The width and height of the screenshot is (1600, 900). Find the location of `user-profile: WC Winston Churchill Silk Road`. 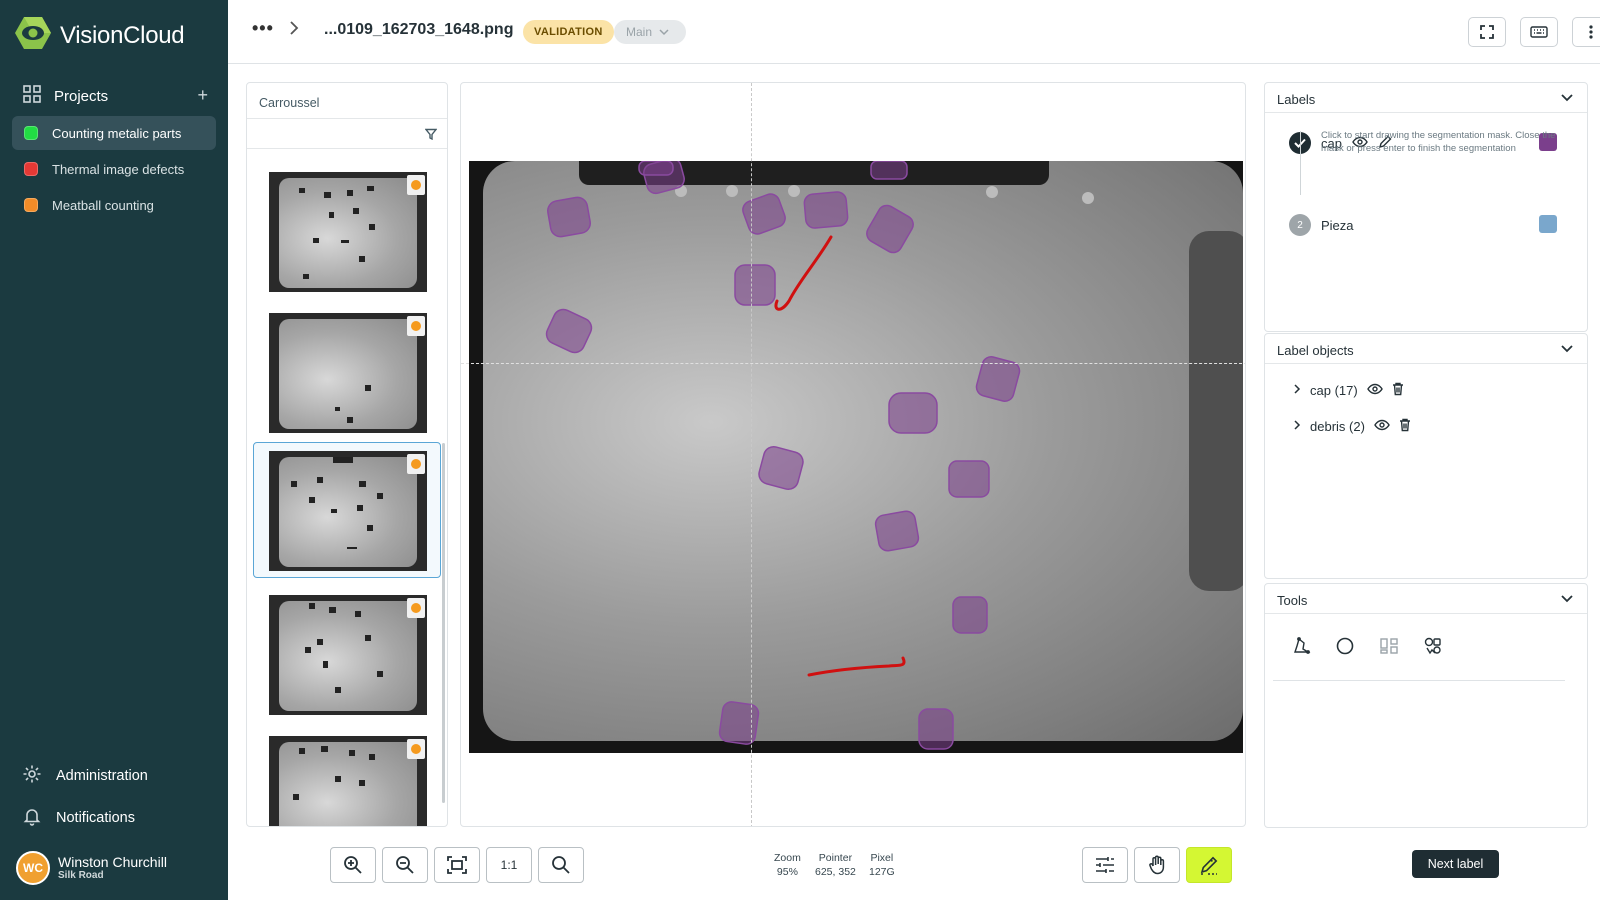

user-profile: WC Winston Churchill Silk Road is located at coordinates (91, 868).